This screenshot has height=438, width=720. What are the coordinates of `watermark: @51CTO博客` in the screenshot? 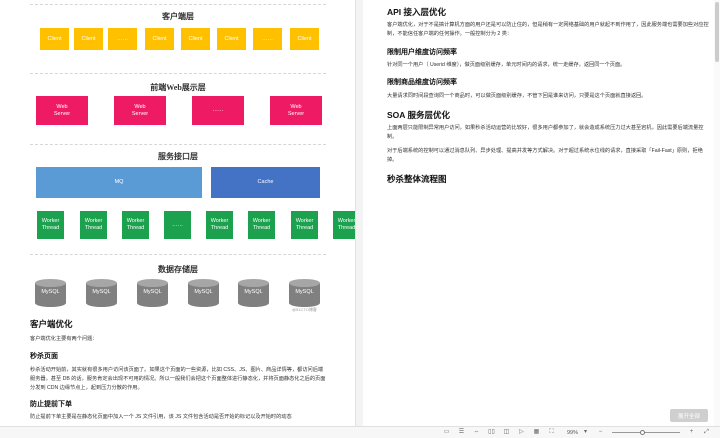 It's located at (304, 309).